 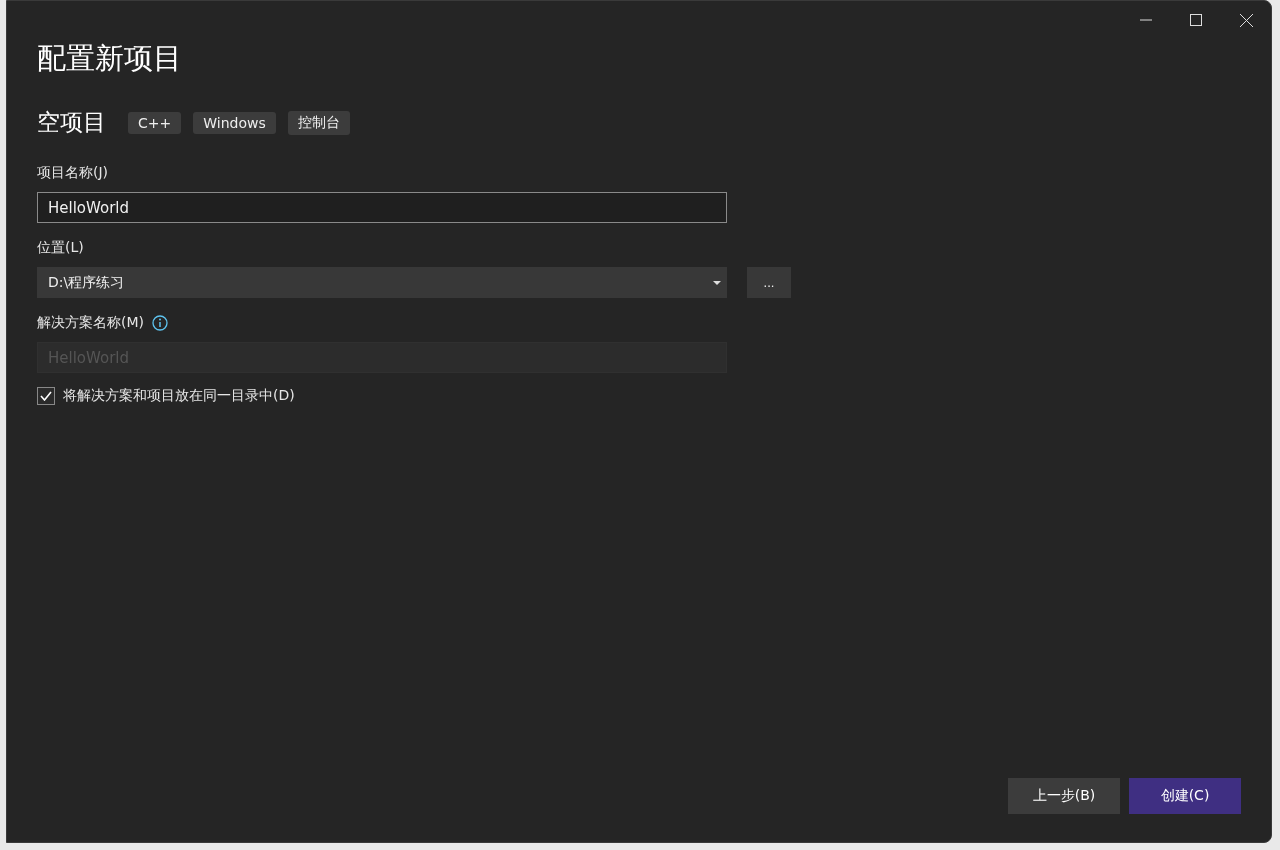 What do you see at coordinates (60, 248) in the screenshot?
I see `field-label: 位置(L)` at bounding box center [60, 248].